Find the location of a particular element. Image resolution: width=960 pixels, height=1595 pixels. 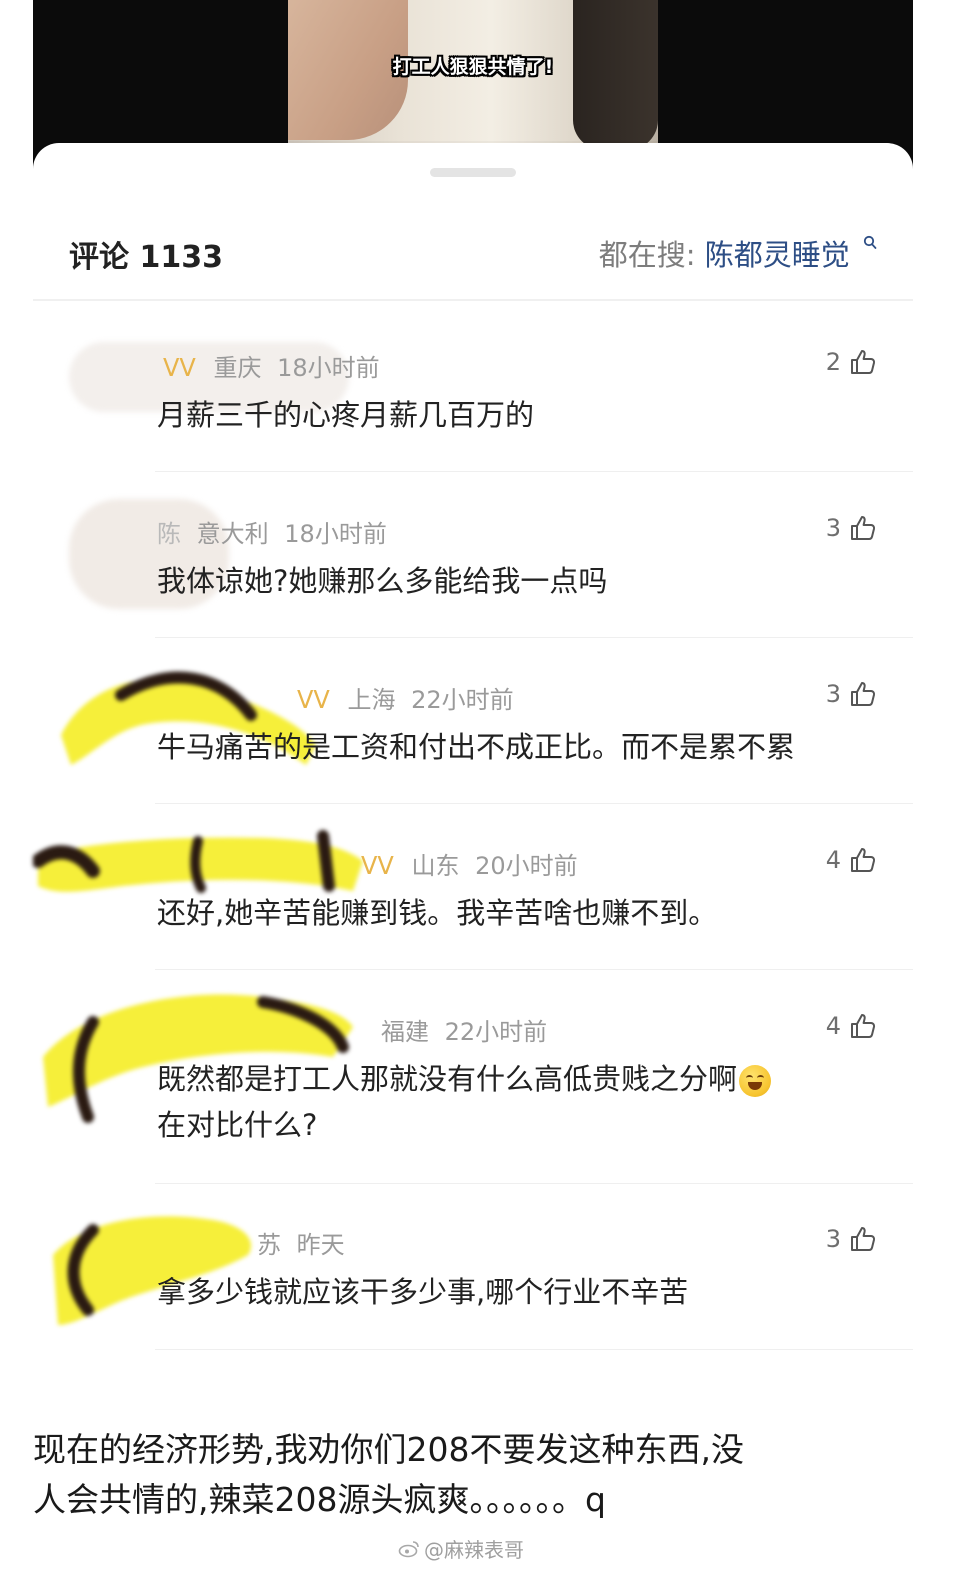

drag-handle is located at coordinates (473, 172).